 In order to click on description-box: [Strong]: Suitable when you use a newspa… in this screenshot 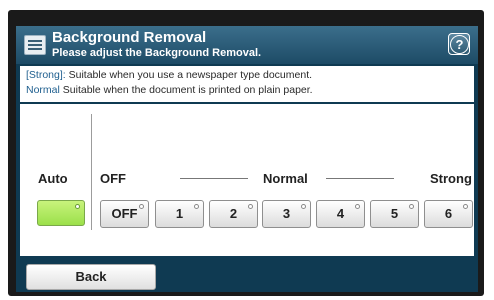, I will do `click(247, 84)`.